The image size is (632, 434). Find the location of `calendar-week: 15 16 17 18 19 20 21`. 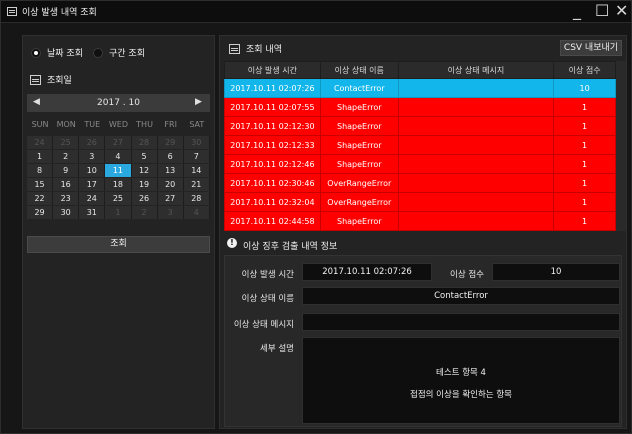

calendar-week: 15 16 17 18 19 20 21 is located at coordinates (118, 184).